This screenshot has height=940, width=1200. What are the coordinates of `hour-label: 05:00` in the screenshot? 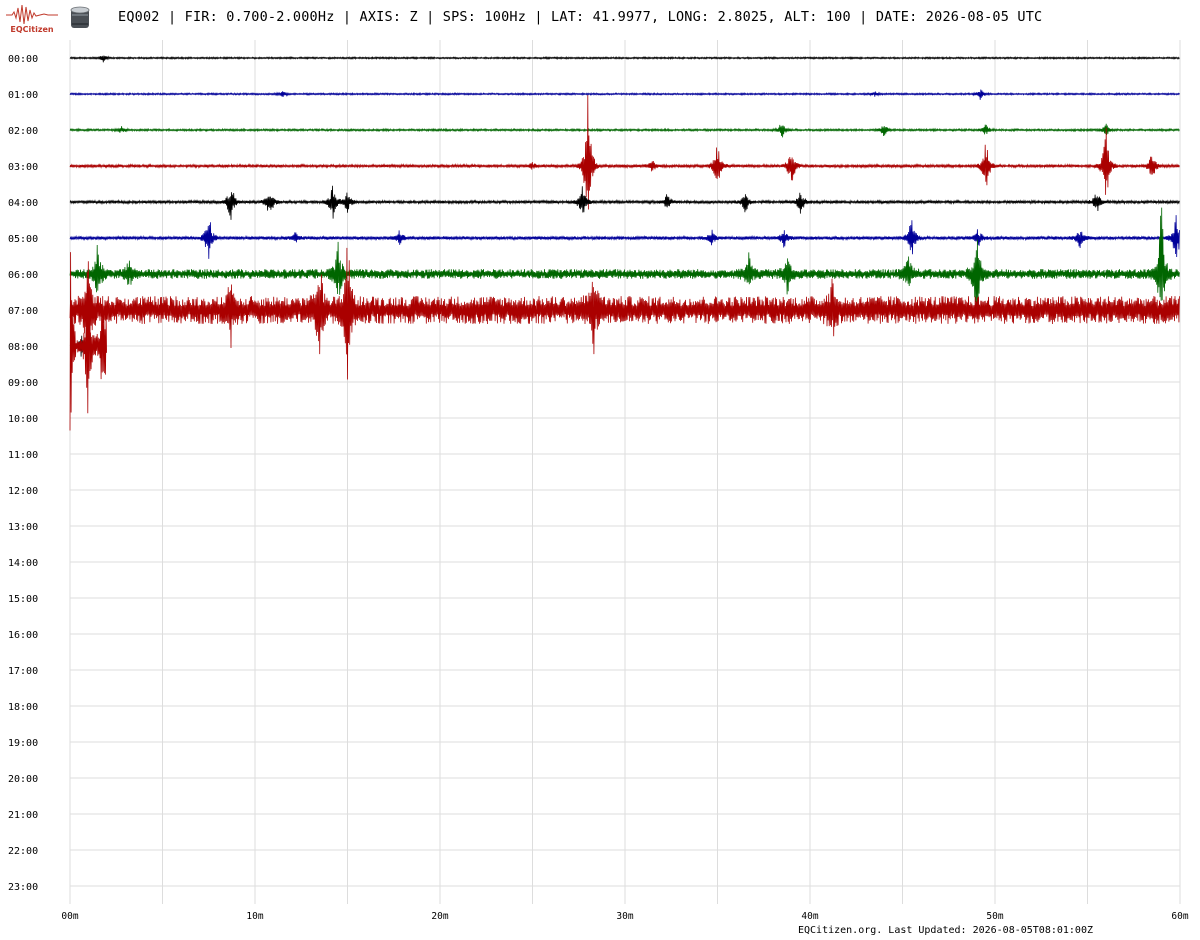 It's located at (23, 239).